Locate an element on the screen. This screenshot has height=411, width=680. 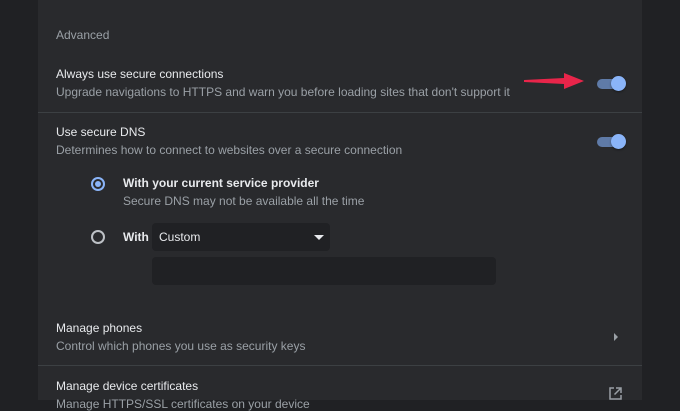
radio-custom-provider is located at coordinates (98, 237).